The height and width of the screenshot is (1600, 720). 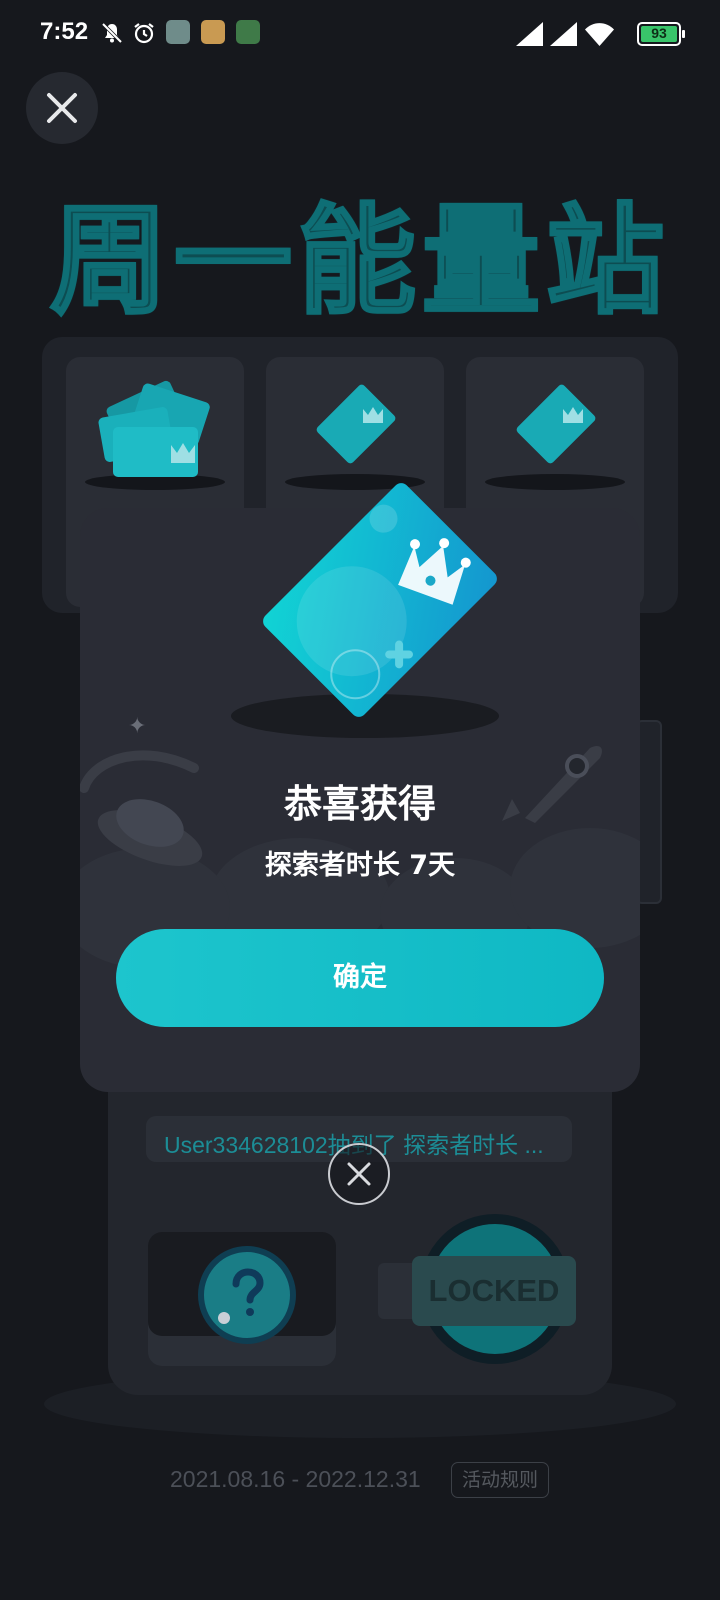 What do you see at coordinates (144, 33) in the screenshot?
I see `alarm-icon` at bounding box center [144, 33].